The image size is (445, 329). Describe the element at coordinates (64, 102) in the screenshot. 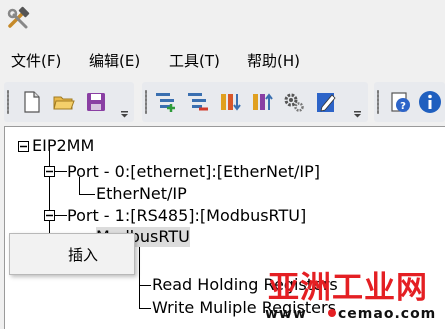

I see `open-folder-icon` at that location.